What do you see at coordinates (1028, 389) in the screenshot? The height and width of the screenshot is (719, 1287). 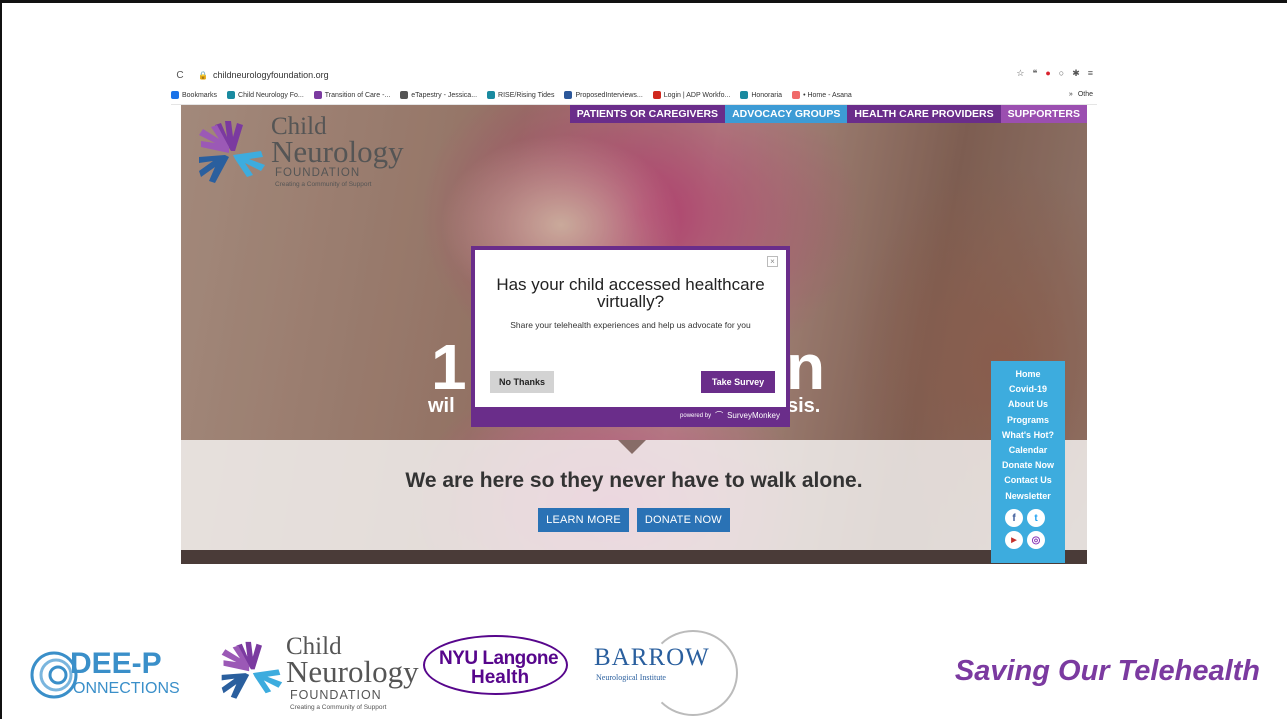 I see `side-menu-covid: Covid-19` at bounding box center [1028, 389].